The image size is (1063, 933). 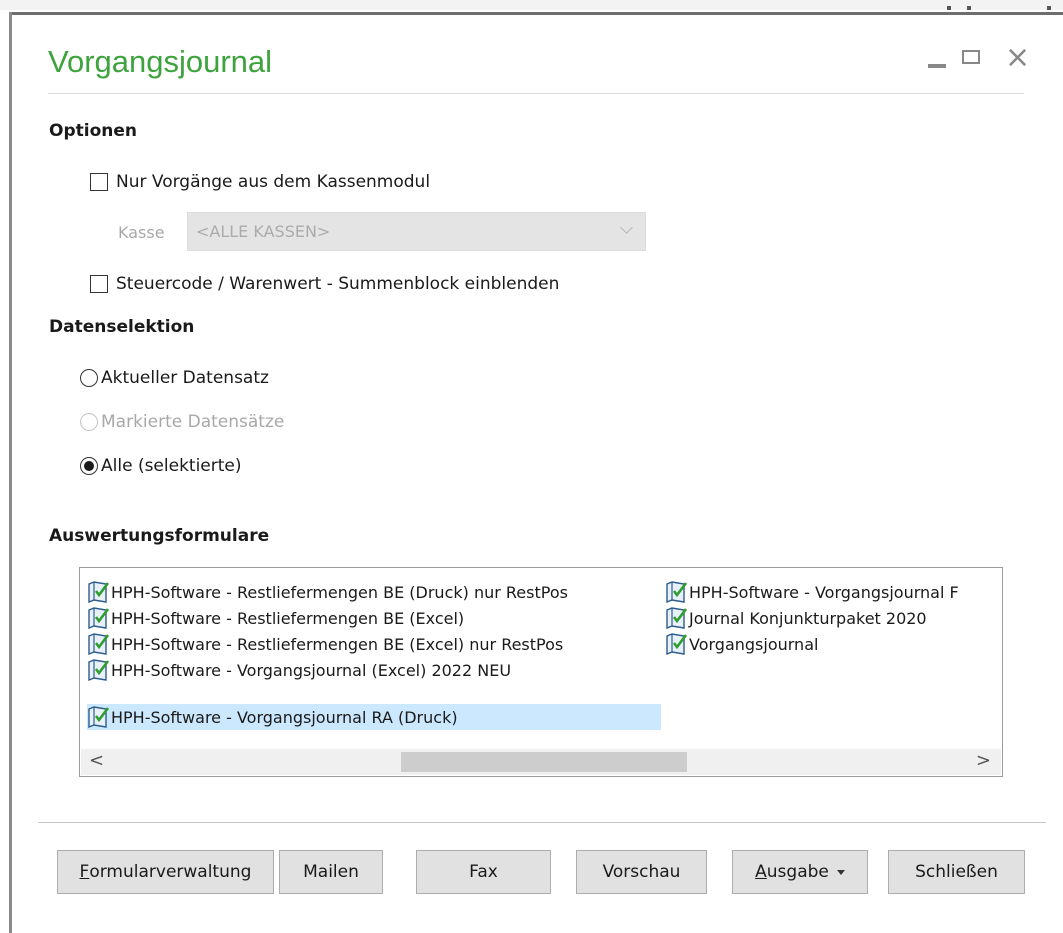 What do you see at coordinates (641, 872) in the screenshot?
I see `vorschau-button: Vorschau` at bounding box center [641, 872].